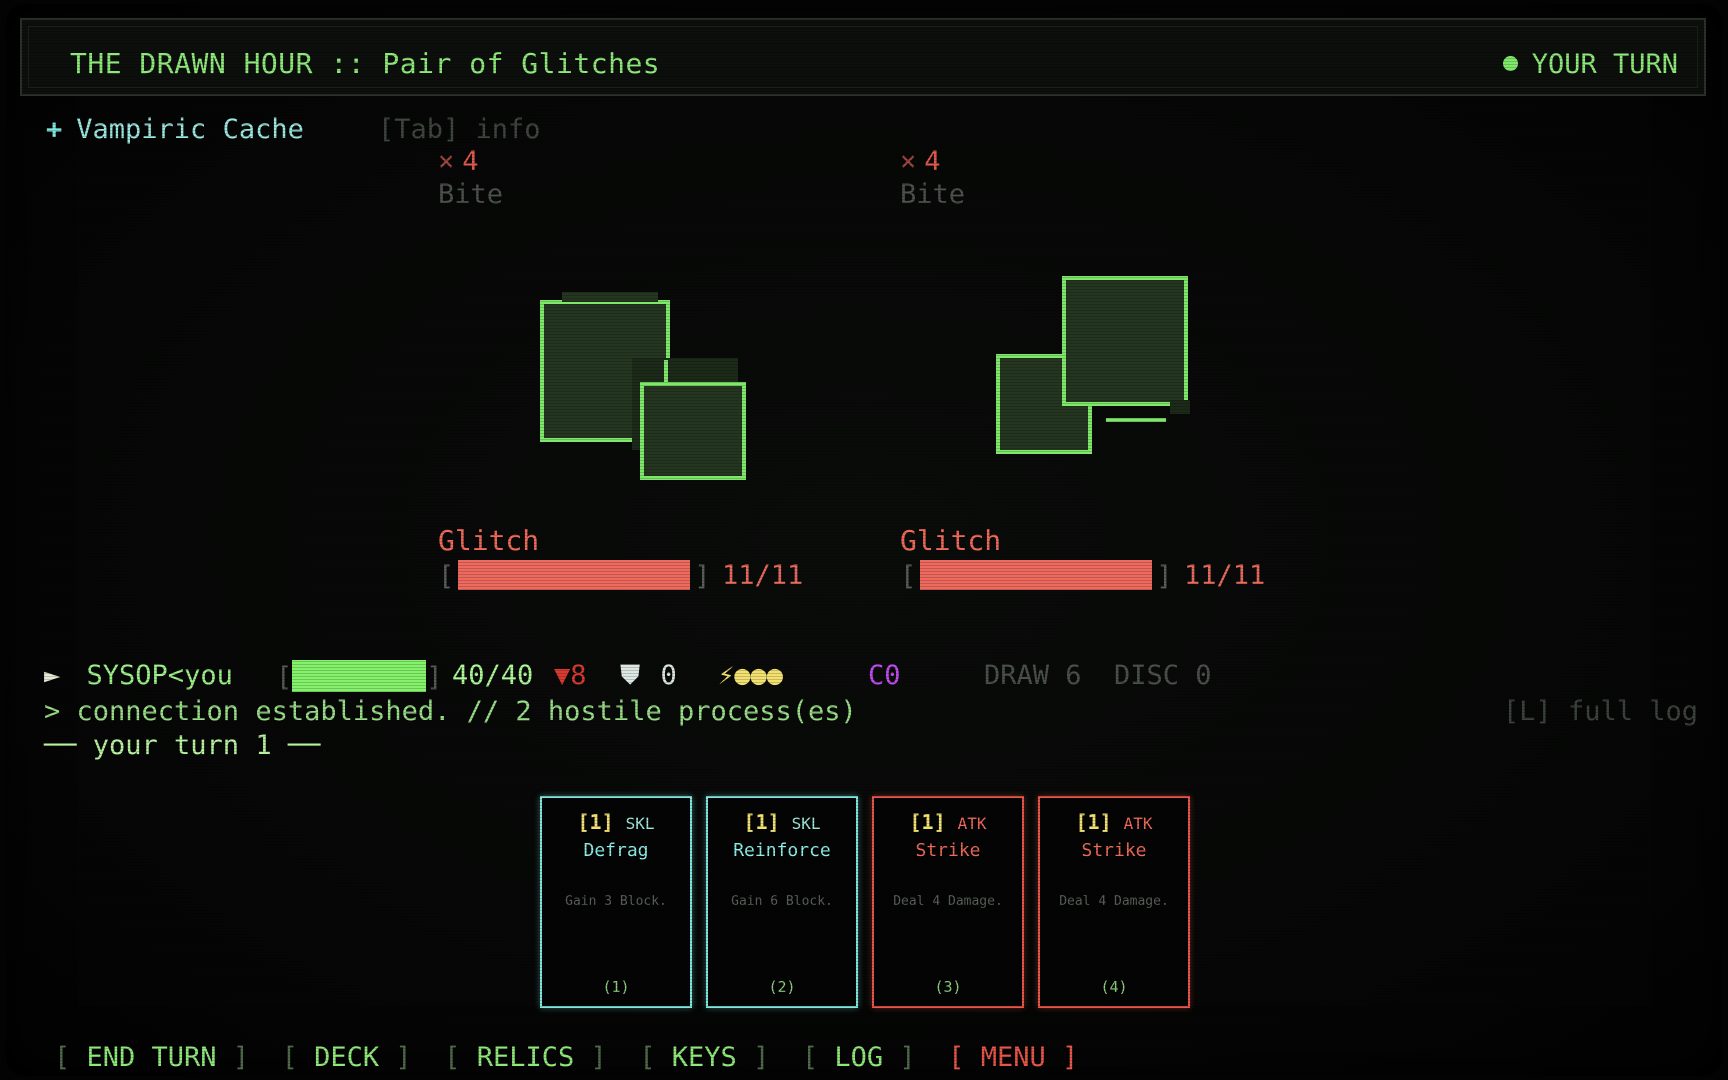 This screenshot has width=1728, height=1080. I want to click on hand-card-3: [1] ATK Strike Deal 4 Damage. (3), so click(948, 902).